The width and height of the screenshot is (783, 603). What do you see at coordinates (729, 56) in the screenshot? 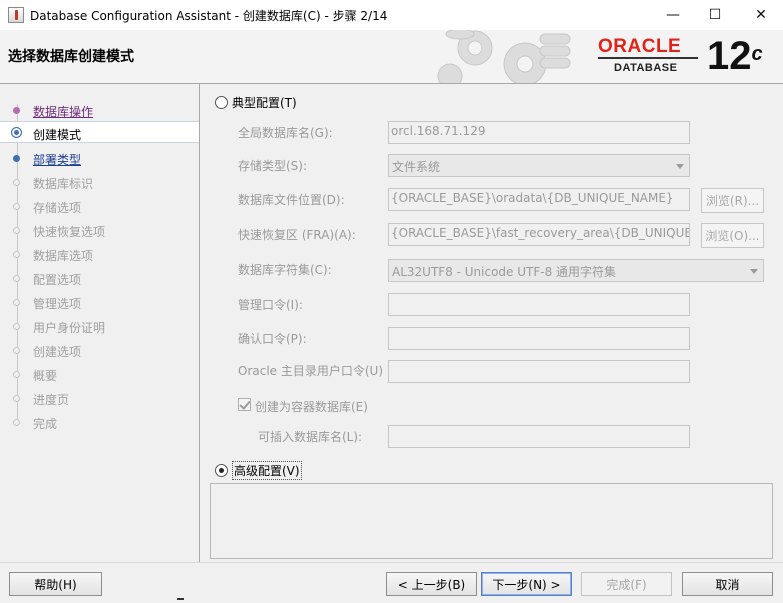
I see `version-number: 12` at bounding box center [729, 56].